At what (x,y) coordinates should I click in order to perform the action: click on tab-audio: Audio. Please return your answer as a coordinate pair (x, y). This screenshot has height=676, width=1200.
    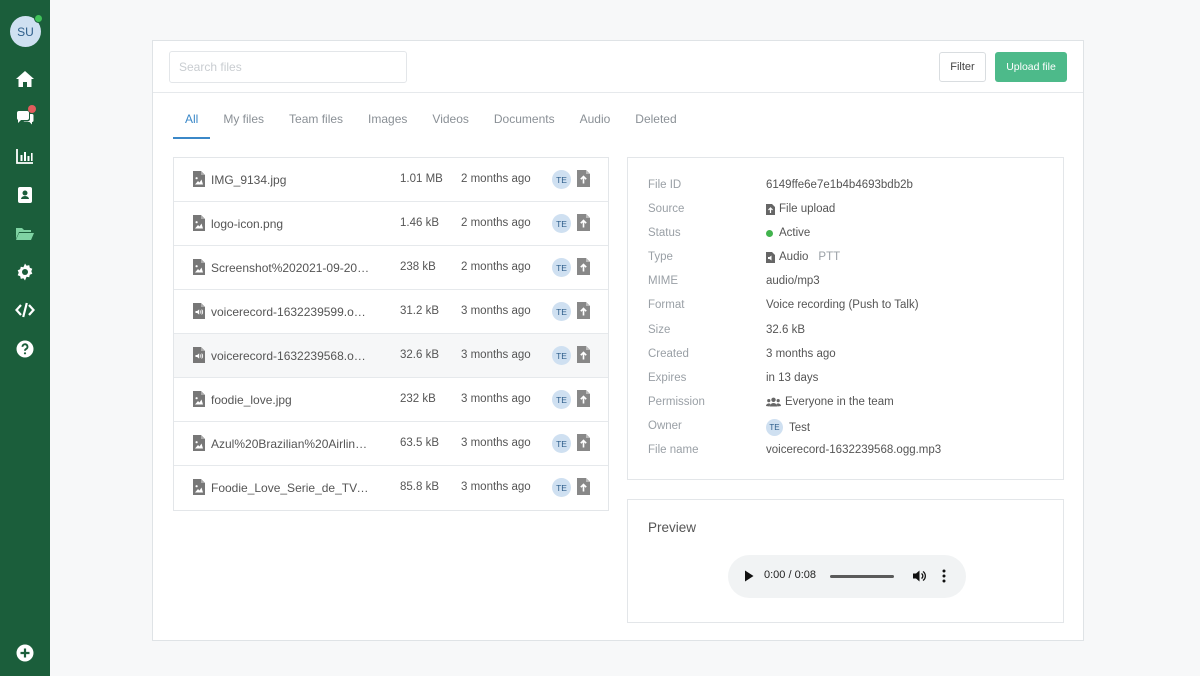
    Looking at the image, I should click on (595, 125).